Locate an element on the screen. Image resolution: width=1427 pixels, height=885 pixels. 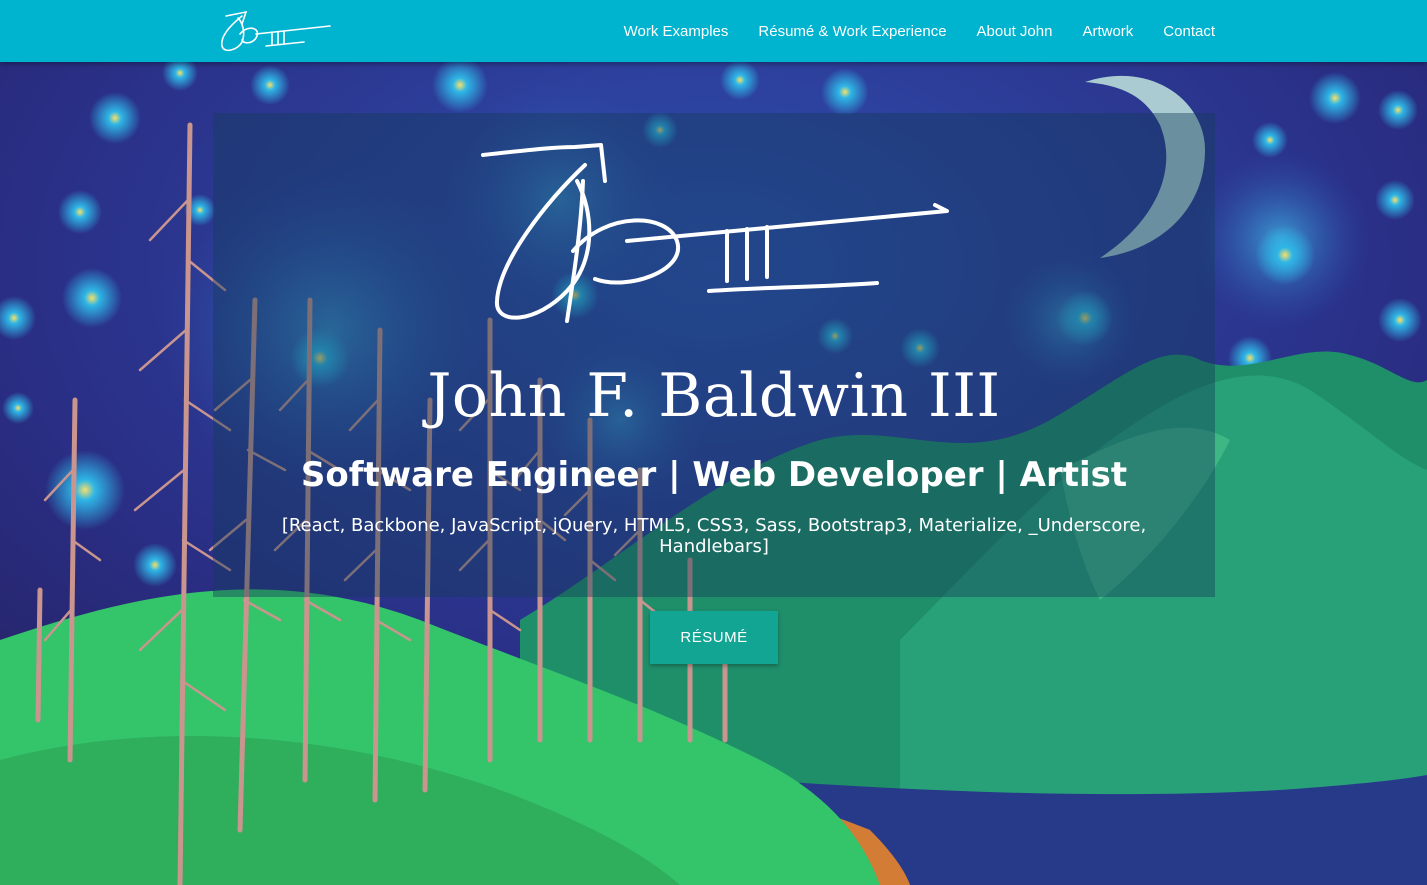
nav-link-work-examples: Work Examples is located at coordinates (676, 31).